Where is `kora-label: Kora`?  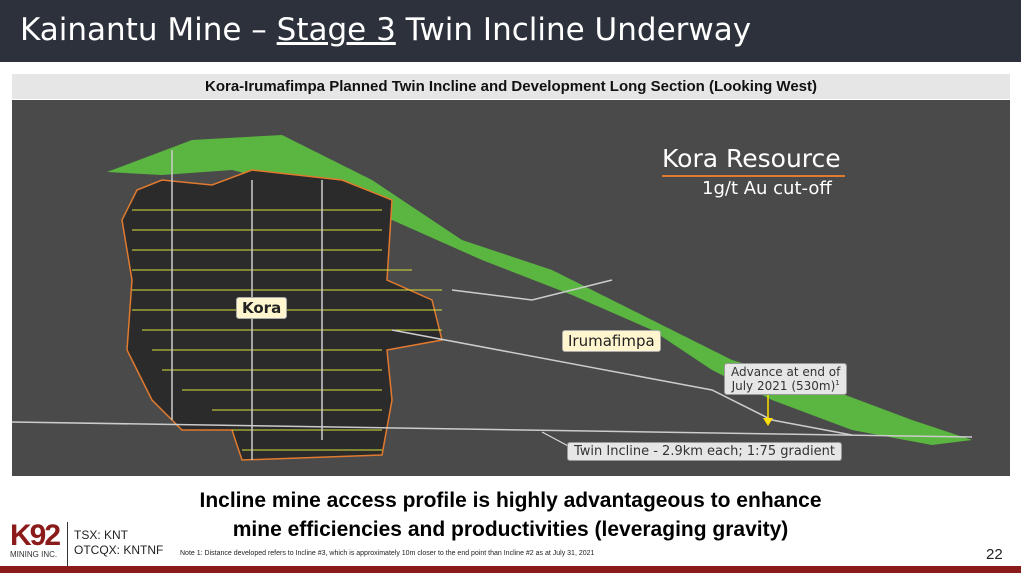 kora-label: Kora is located at coordinates (262, 308).